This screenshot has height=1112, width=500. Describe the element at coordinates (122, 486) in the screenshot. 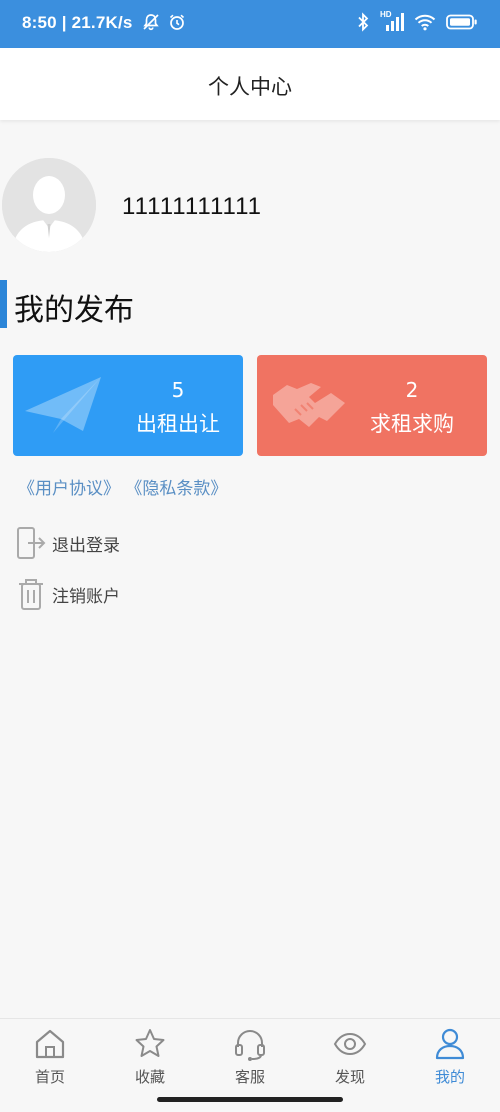

I see `agreement-links: 《用户协议》 《隐私条款》` at that location.